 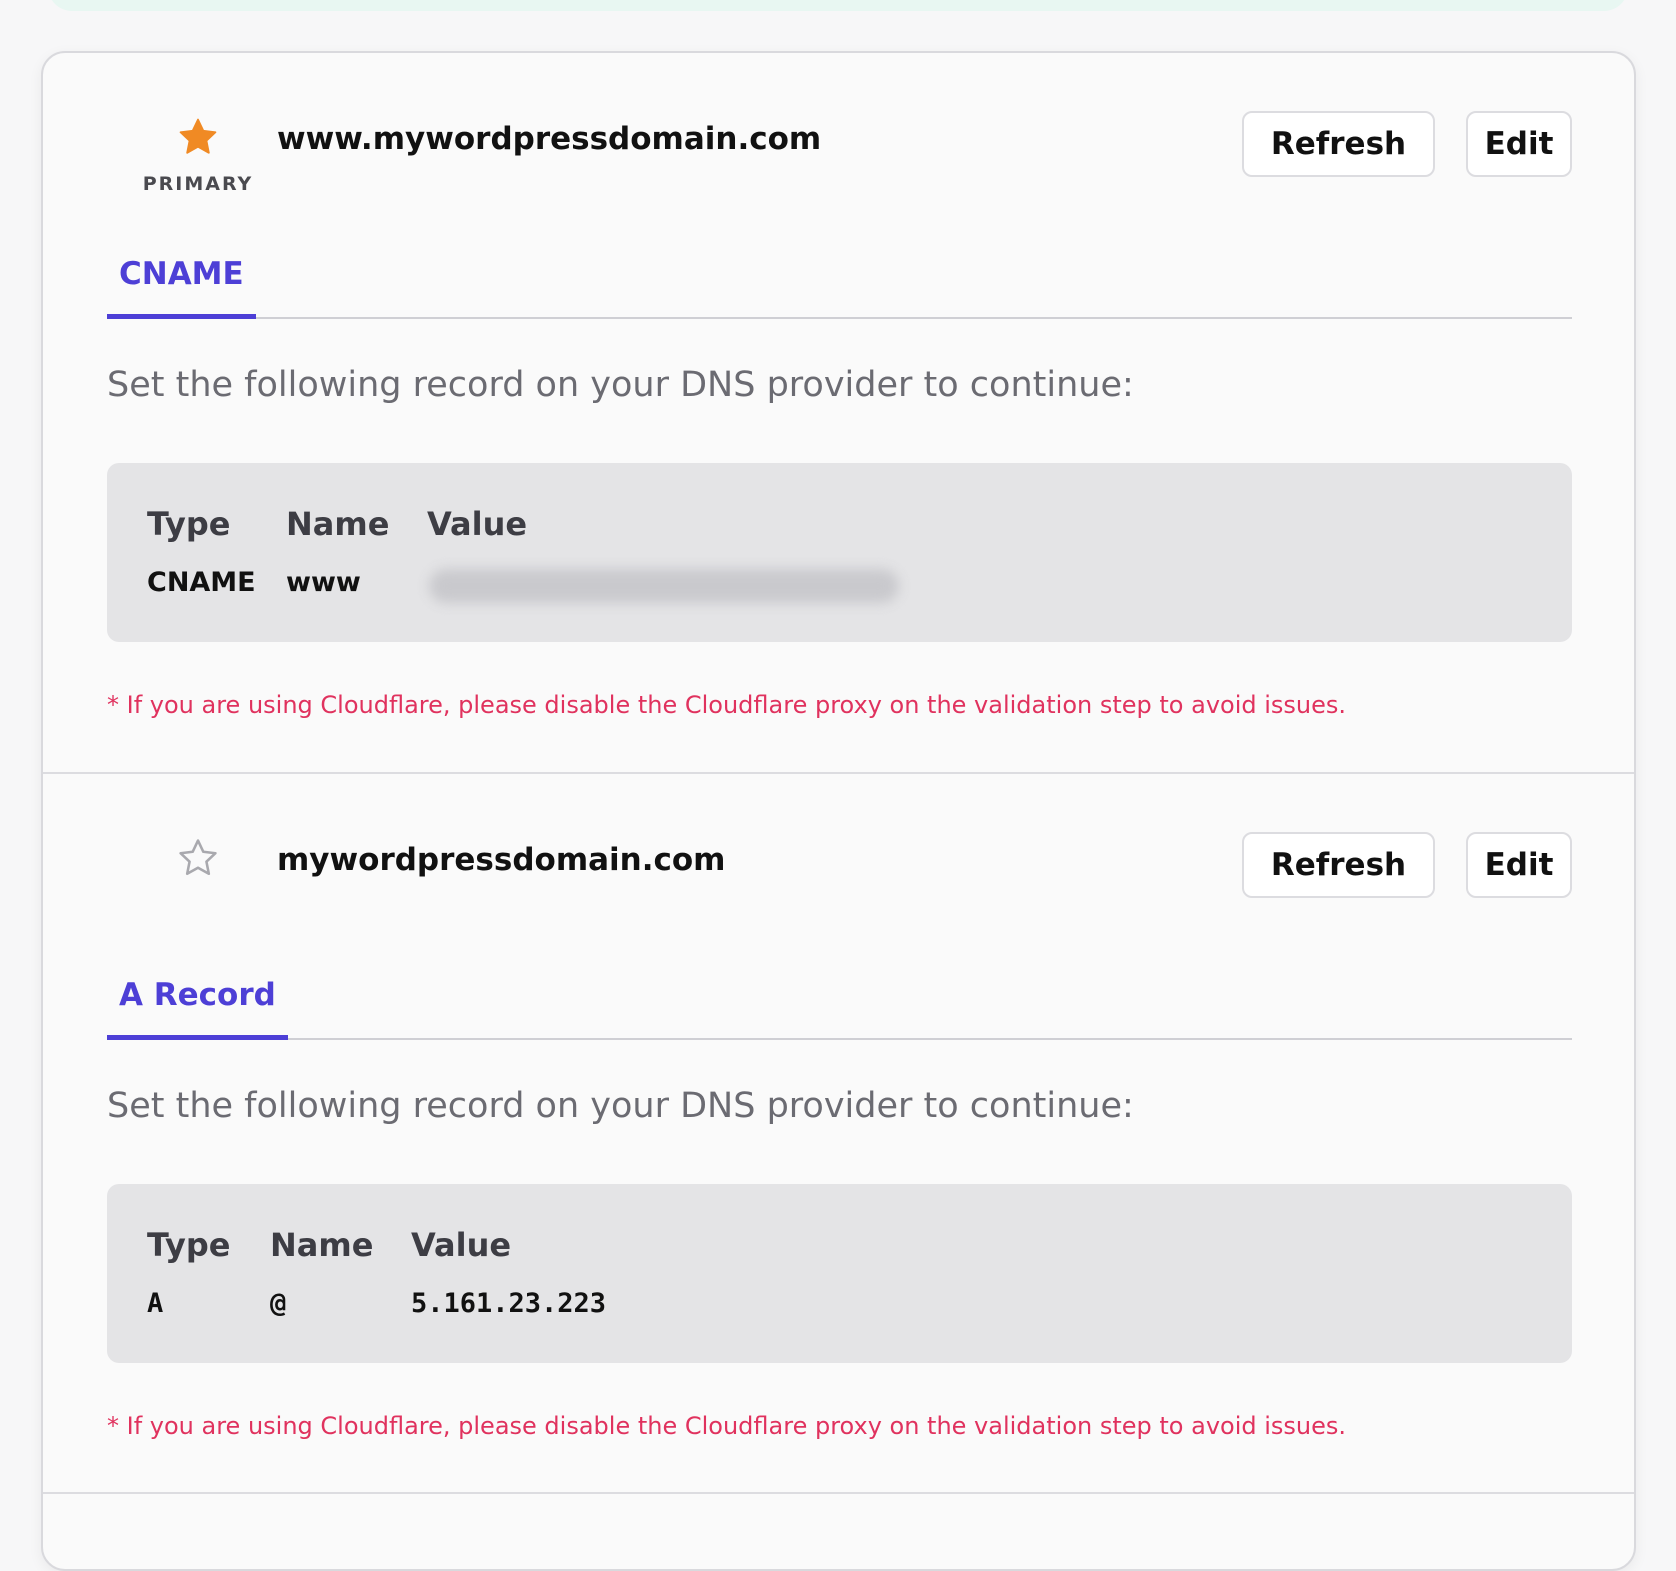 What do you see at coordinates (839, 997) in the screenshot?
I see `record-tabs: A Record` at bounding box center [839, 997].